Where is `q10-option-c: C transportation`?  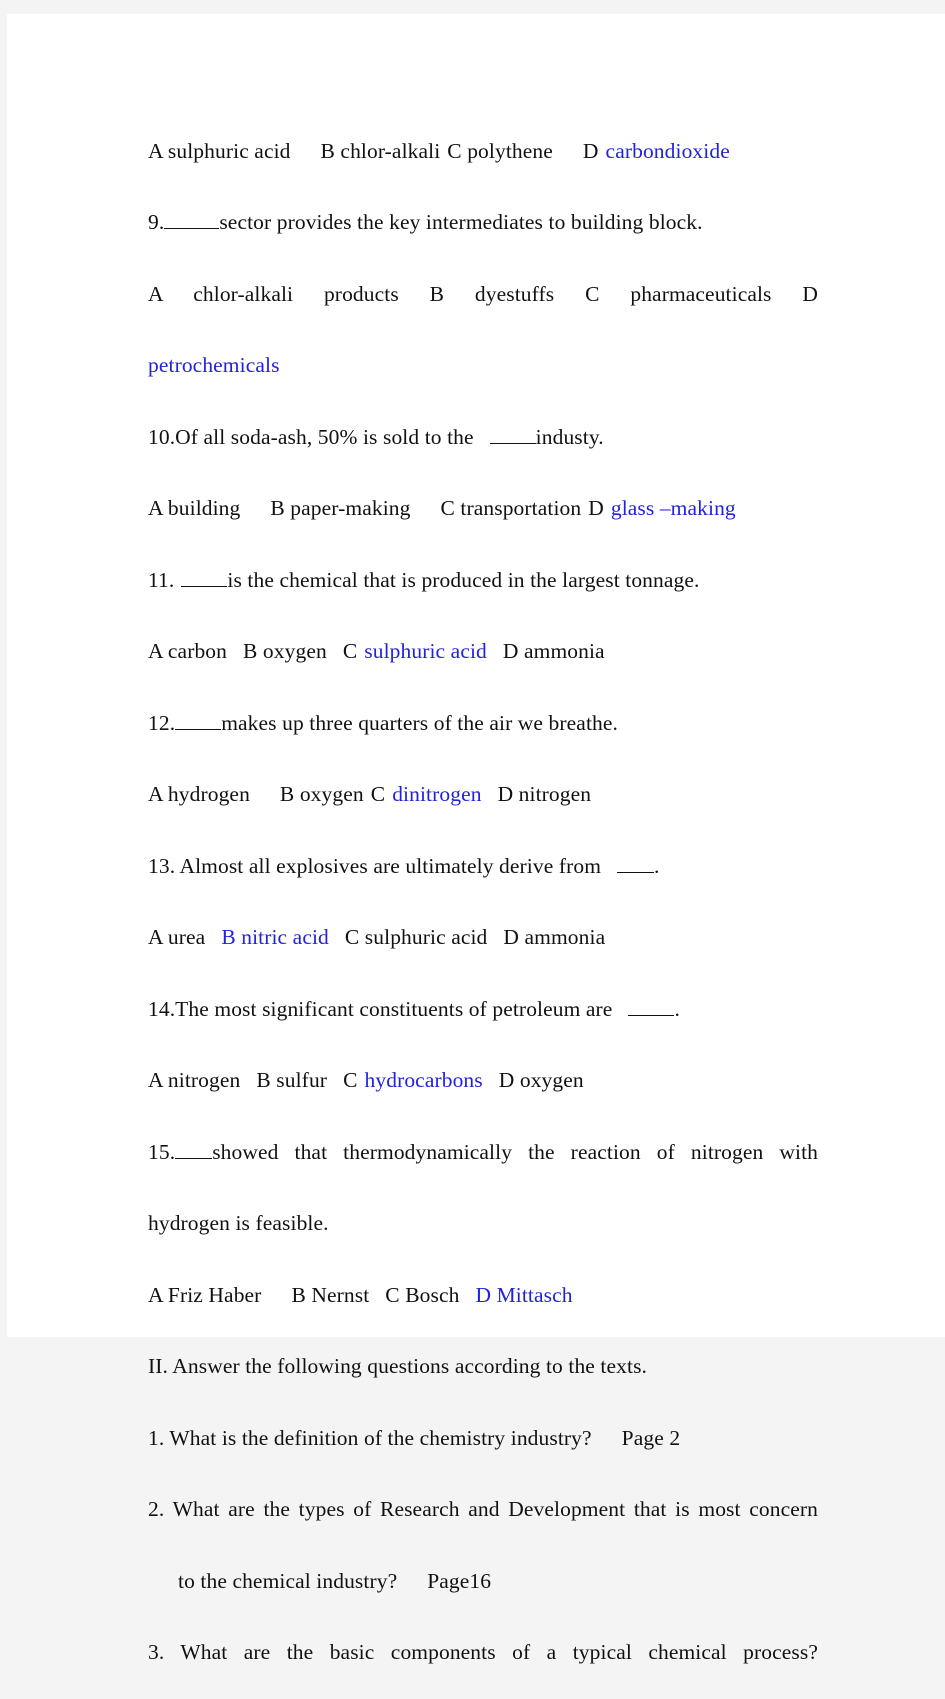 q10-option-c: C transportation is located at coordinates (511, 508).